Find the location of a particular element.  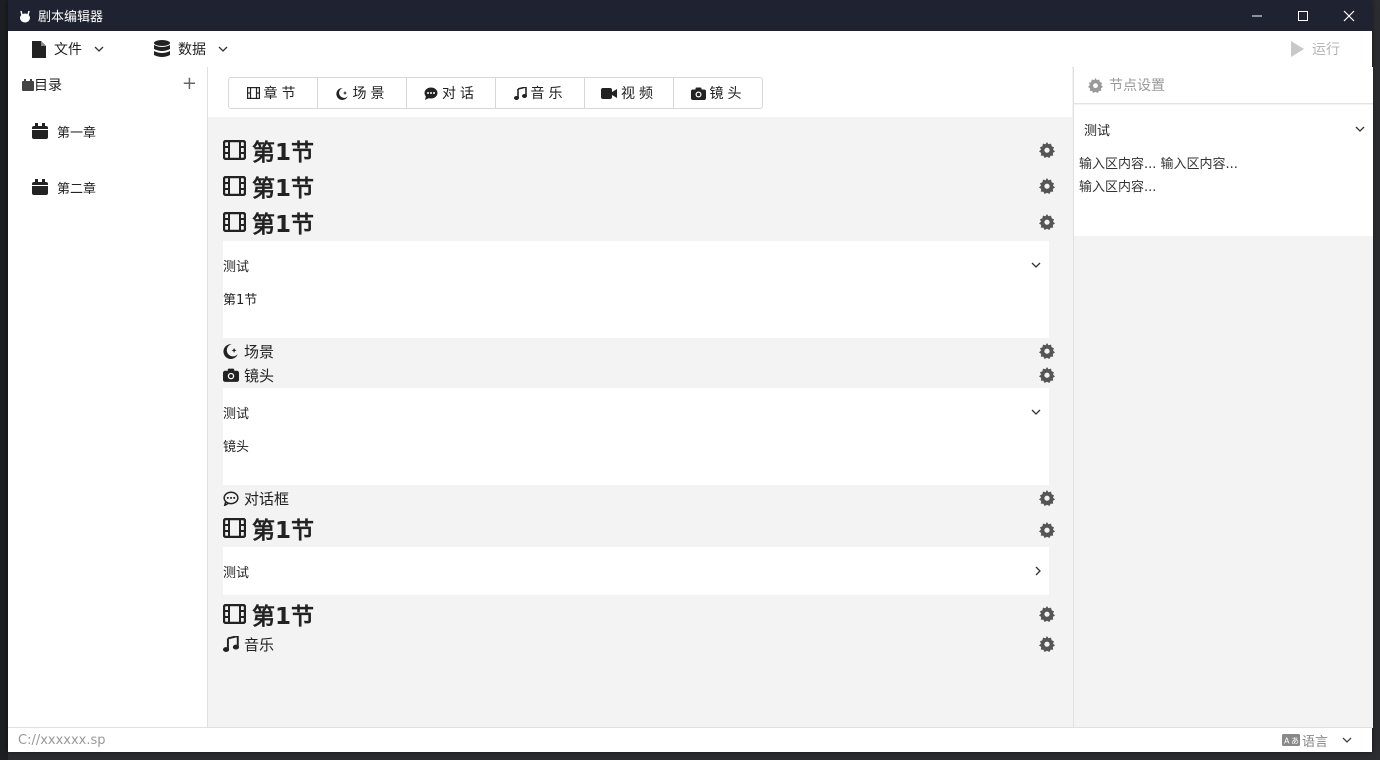

tab-dialogue: 对话 is located at coordinates (451, 93).